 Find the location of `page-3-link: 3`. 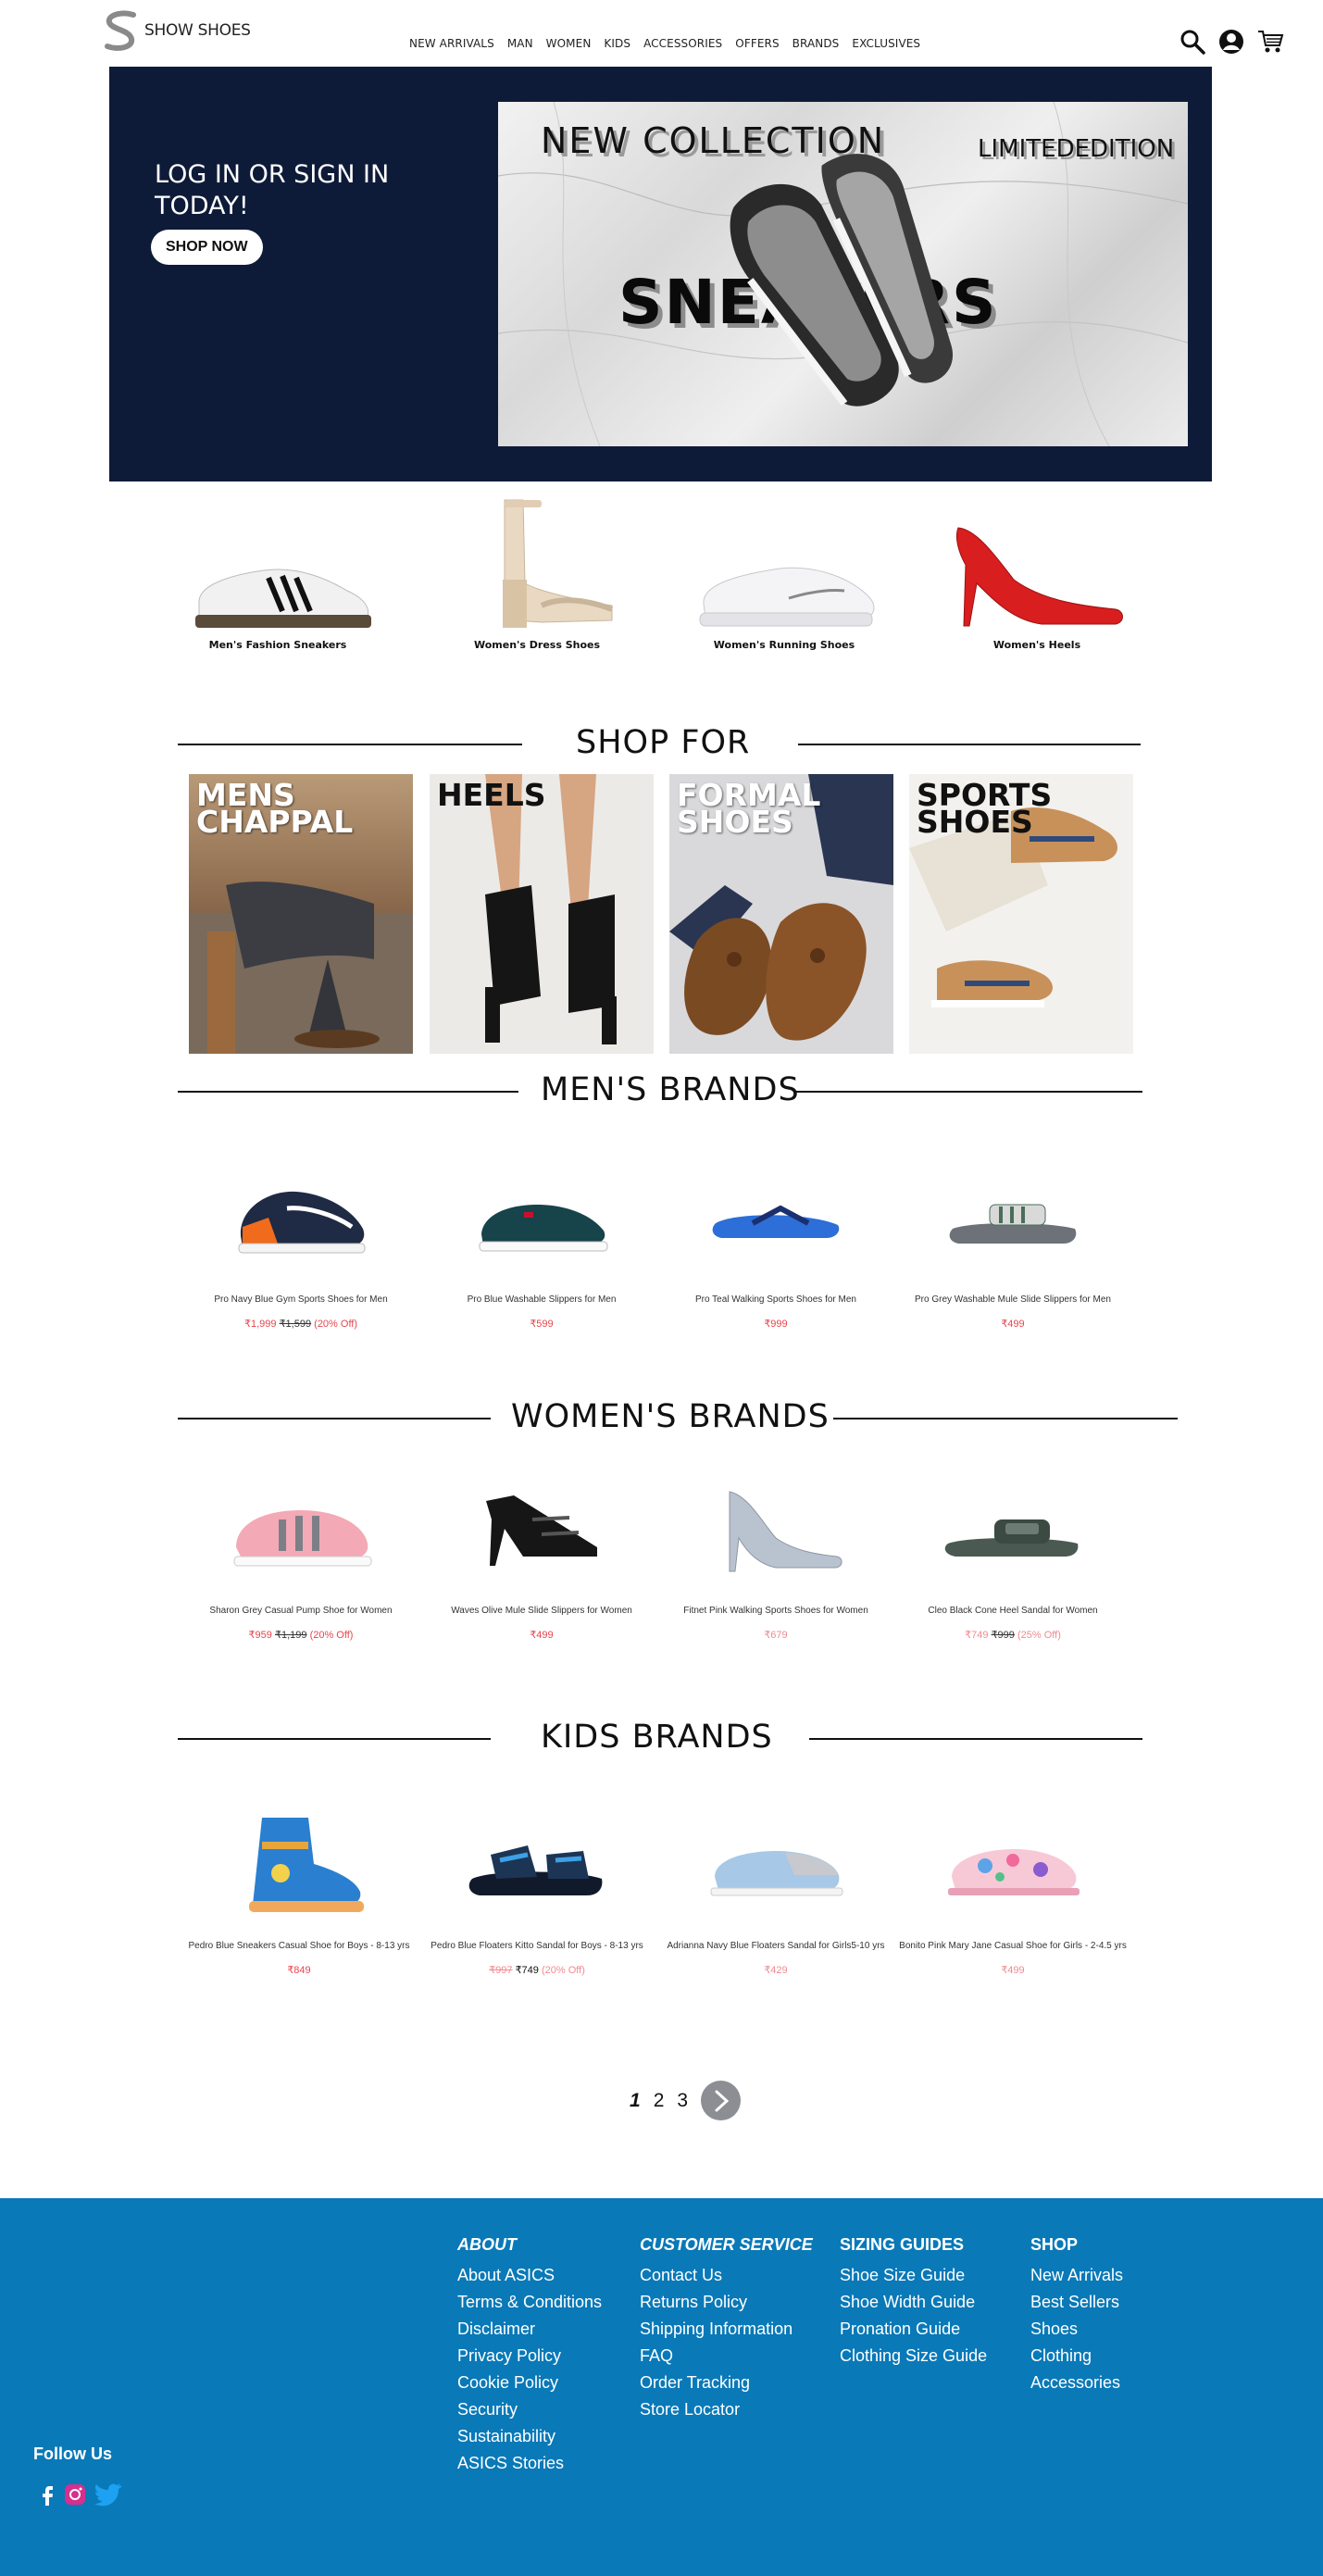

page-3-link: 3 is located at coordinates (682, 2101).